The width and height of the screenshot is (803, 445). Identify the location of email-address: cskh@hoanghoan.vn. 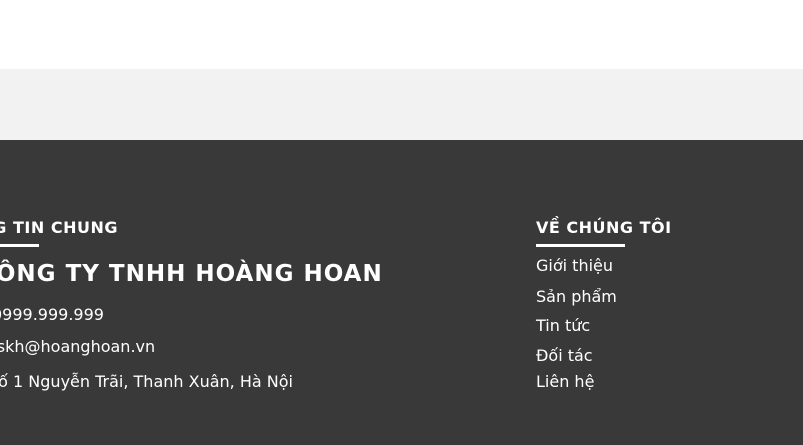
(77, 346).